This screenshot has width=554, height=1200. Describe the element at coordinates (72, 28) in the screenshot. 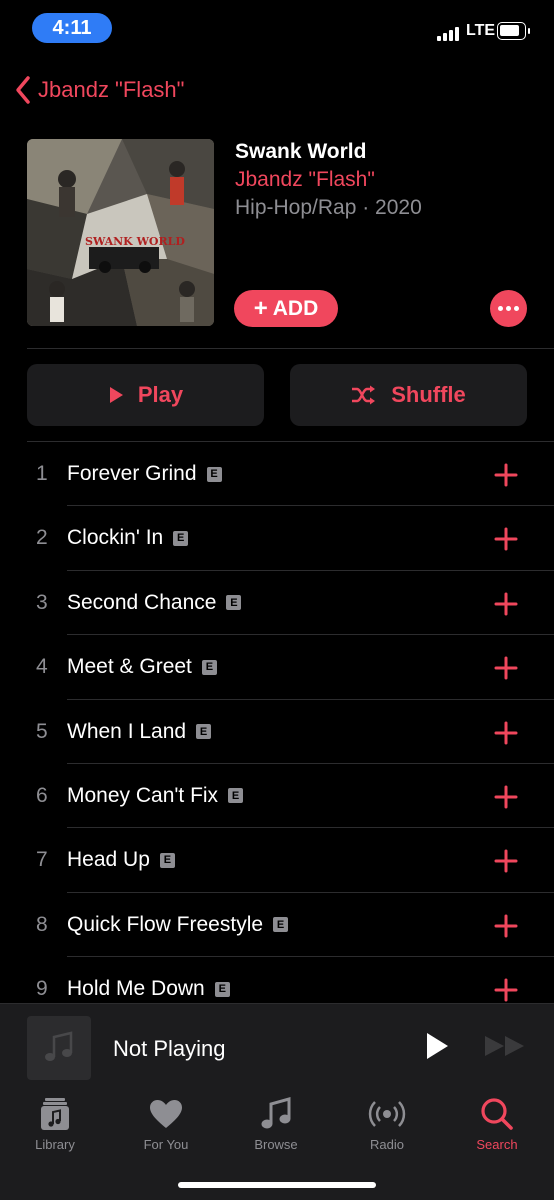

I see `status-time: 4:11` at that location.